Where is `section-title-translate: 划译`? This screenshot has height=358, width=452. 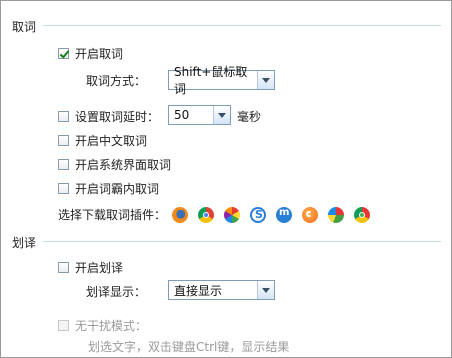
section-title-translate: 划译 is located at coordinates (24, 243).